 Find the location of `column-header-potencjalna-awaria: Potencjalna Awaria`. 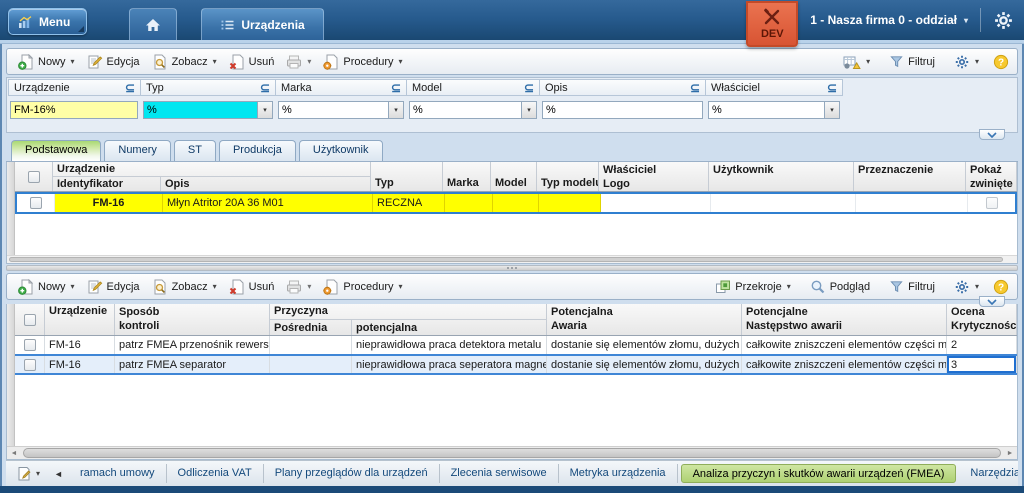

column-header-potencjalna-awaria: Potencjalna Awaria is located at coordinates (644, 319).